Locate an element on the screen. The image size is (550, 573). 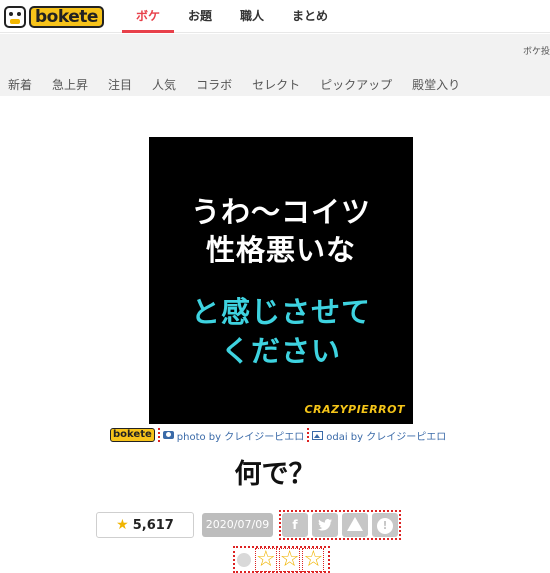
tab-pickup: ピックアップ is located at coordinates (356, 84).